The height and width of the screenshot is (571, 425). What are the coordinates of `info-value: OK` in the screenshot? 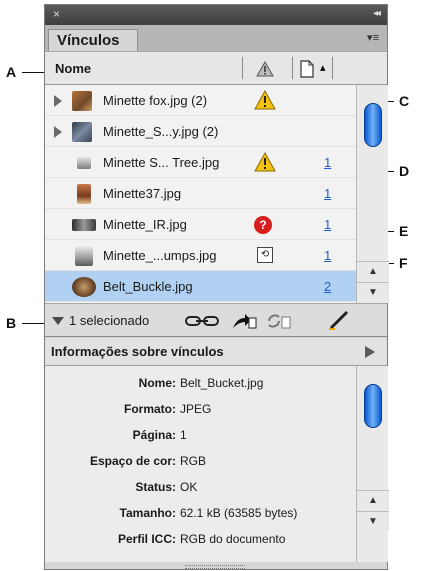 It's located at (189, 487).